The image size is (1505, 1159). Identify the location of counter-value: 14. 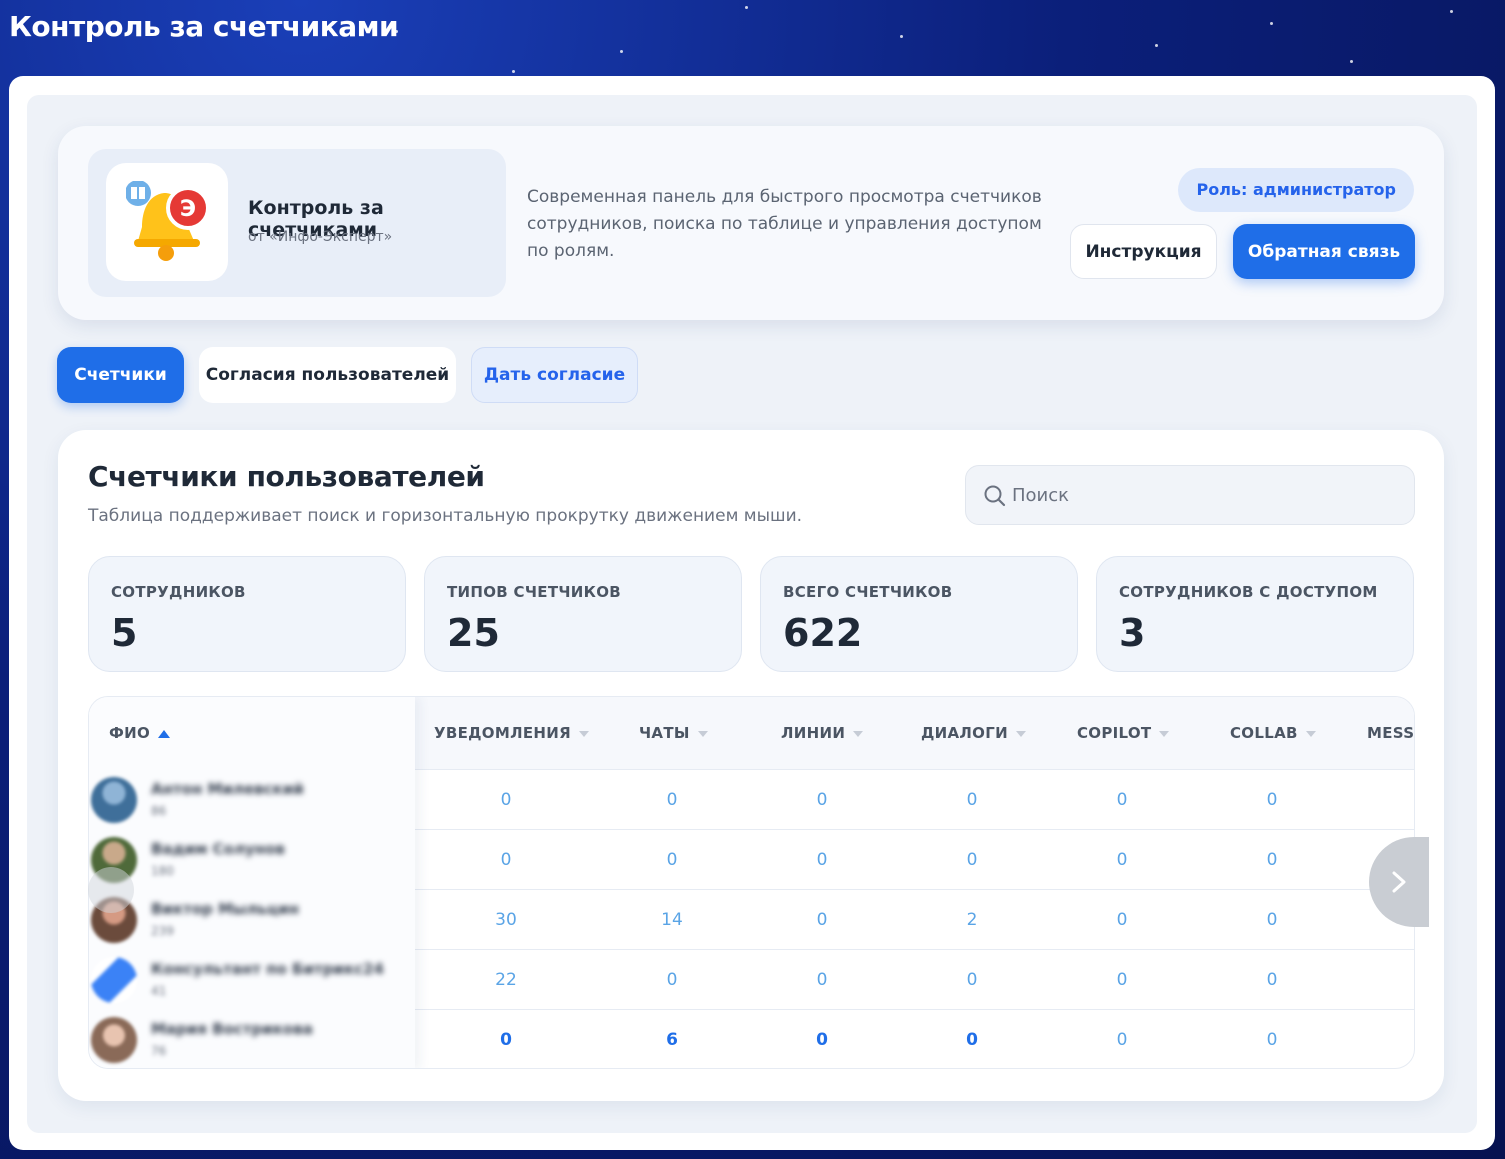
(672, 920).